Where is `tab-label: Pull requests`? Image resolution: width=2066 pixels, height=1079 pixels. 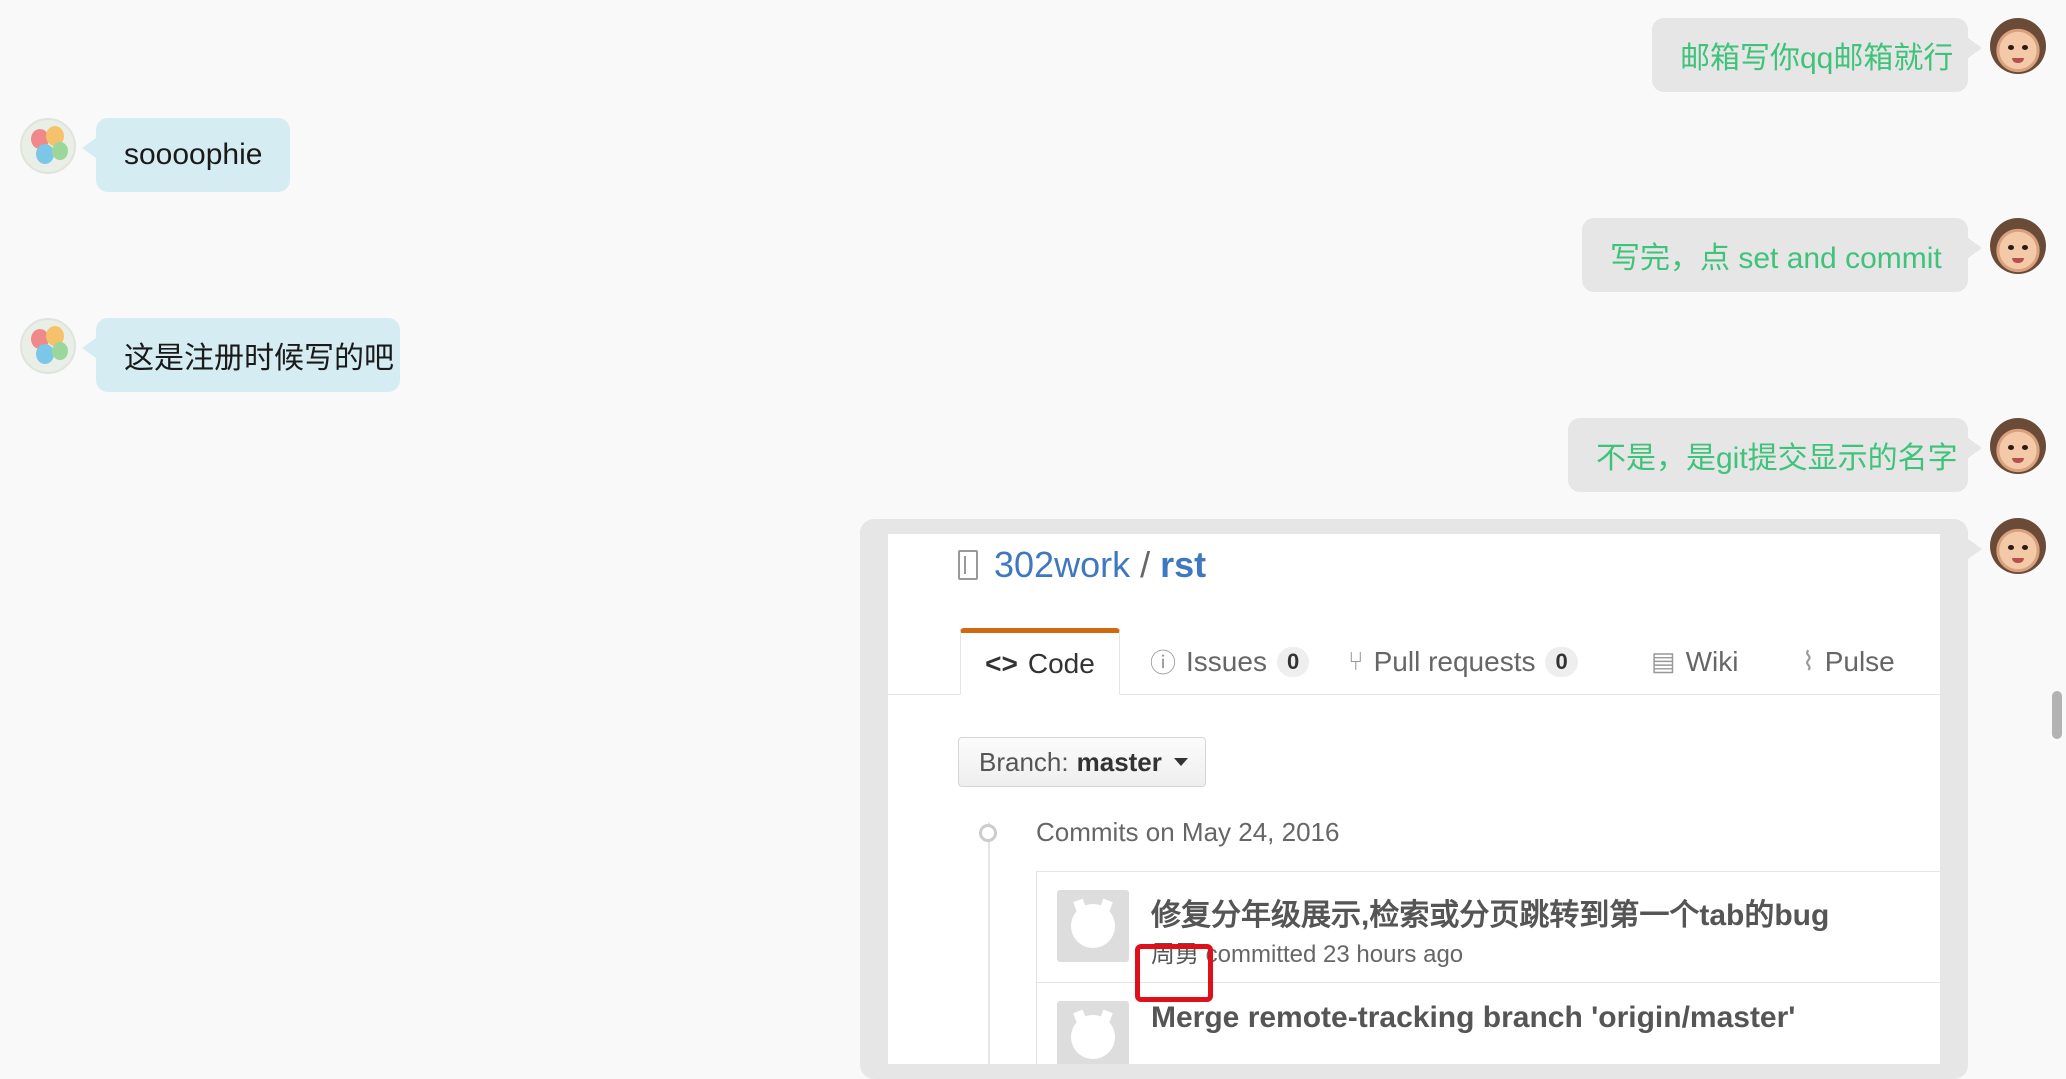
tab-label: Pull requests is located at coordinates (1454, 661).